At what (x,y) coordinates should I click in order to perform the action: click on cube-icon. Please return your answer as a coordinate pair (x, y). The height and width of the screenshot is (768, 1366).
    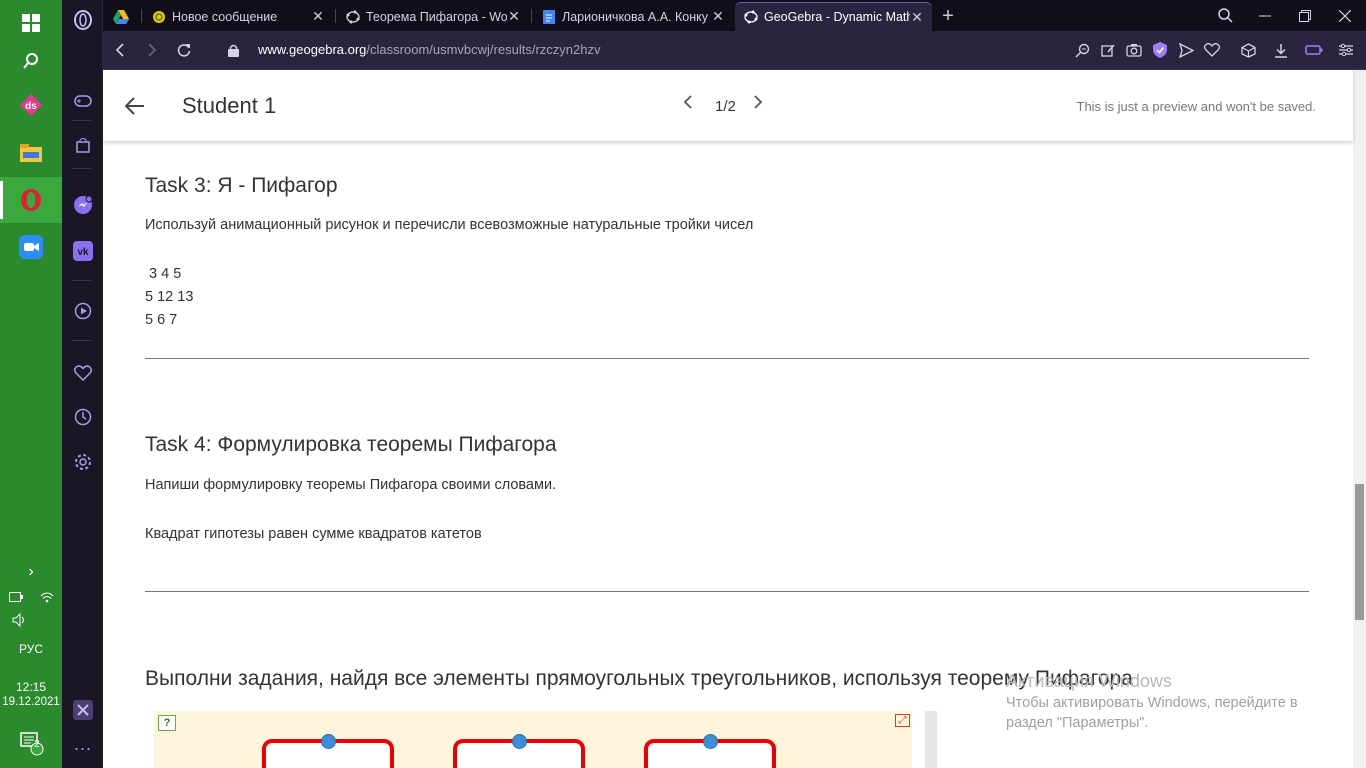
    Looking at the image, I should click on (1248, 50).